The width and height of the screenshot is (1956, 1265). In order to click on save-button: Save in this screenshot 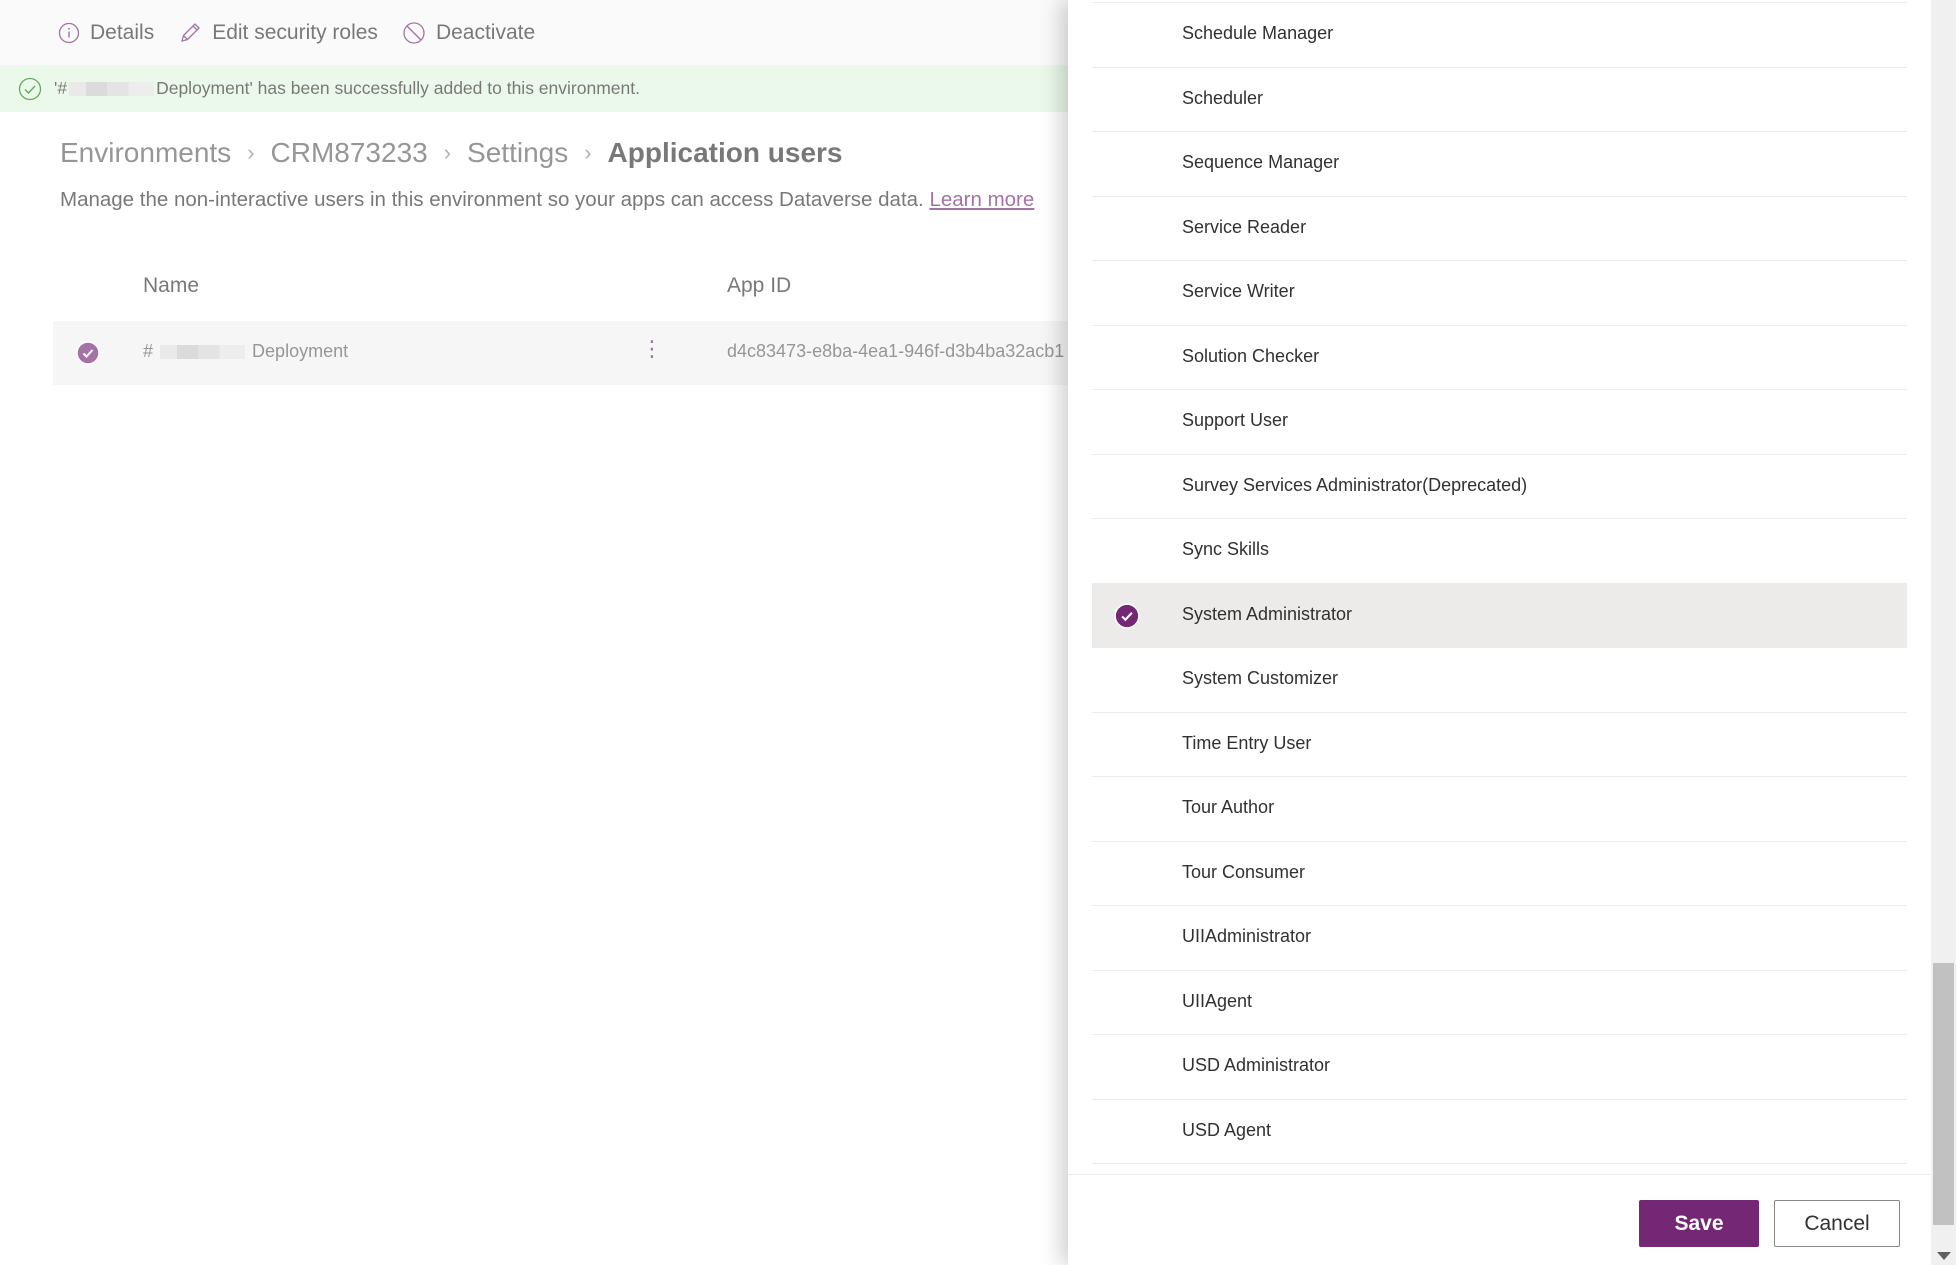, I will do `click(1699, 1223)`.